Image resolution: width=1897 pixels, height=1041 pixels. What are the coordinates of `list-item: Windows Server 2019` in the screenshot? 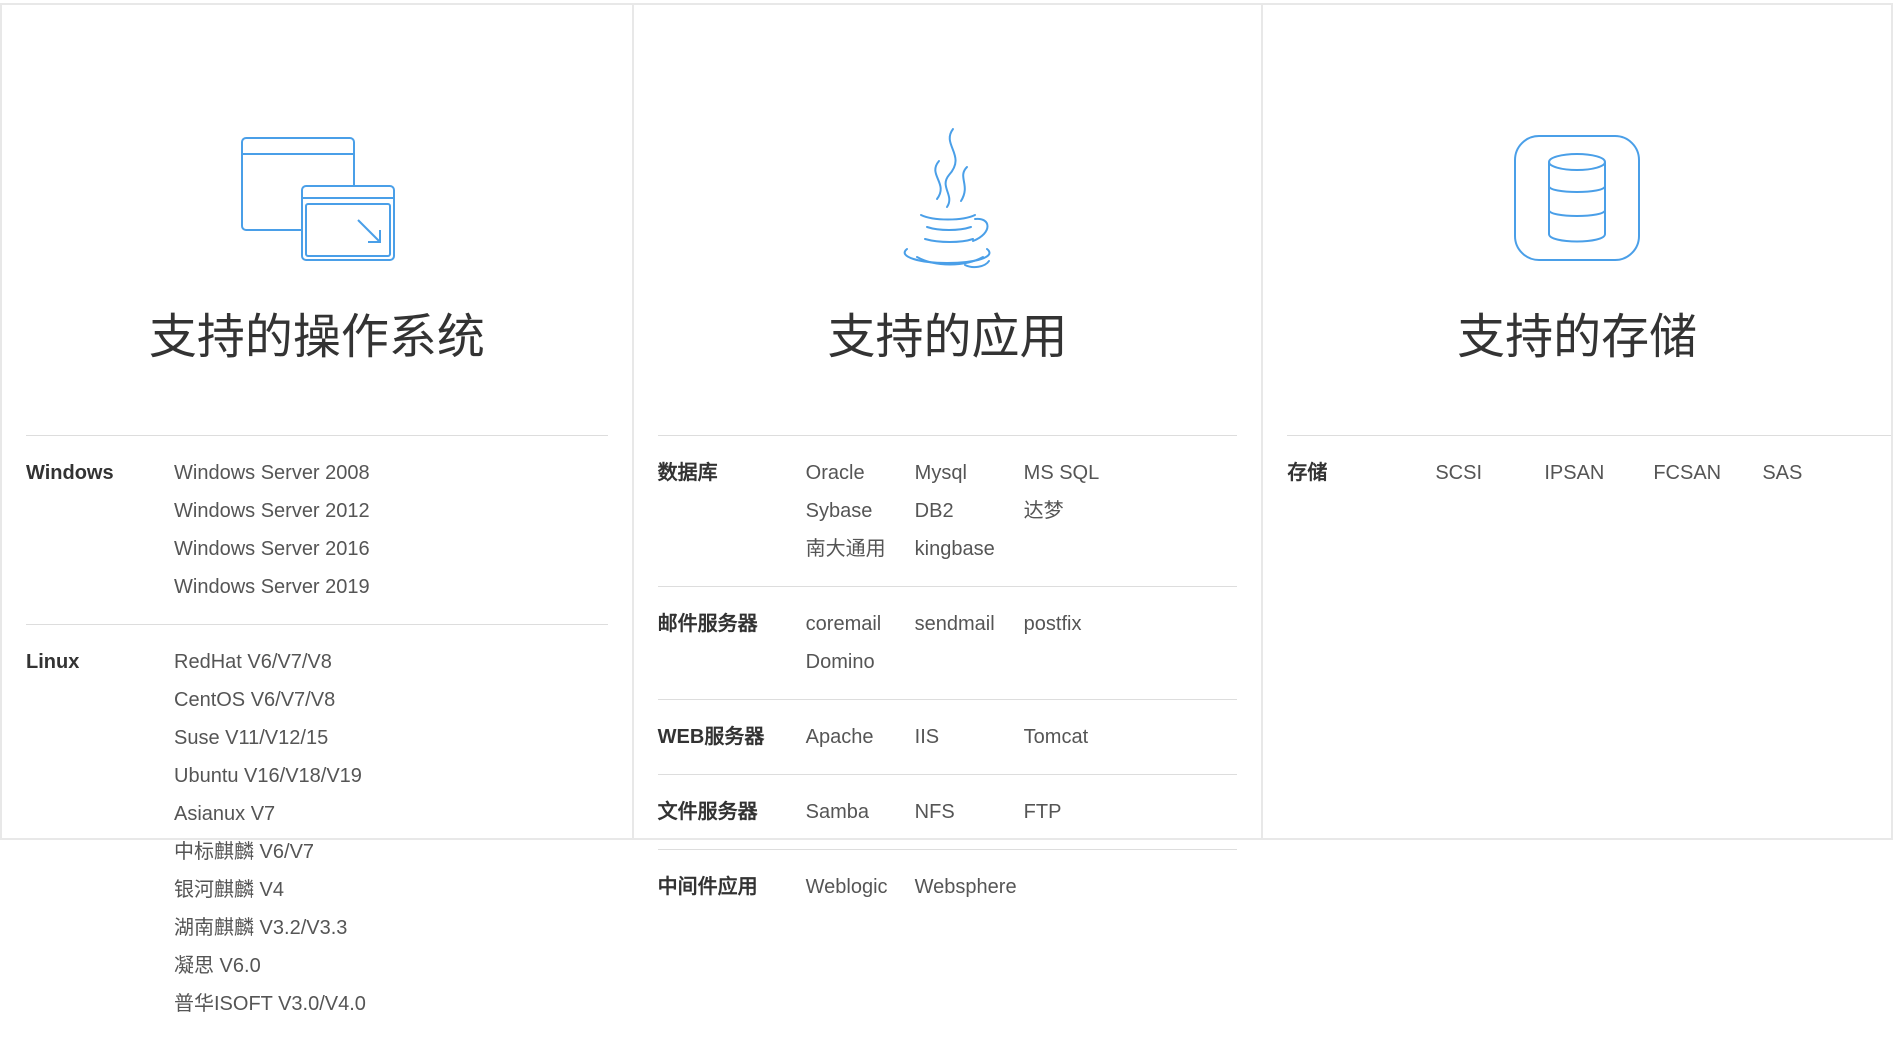 It's located at (272, 587).